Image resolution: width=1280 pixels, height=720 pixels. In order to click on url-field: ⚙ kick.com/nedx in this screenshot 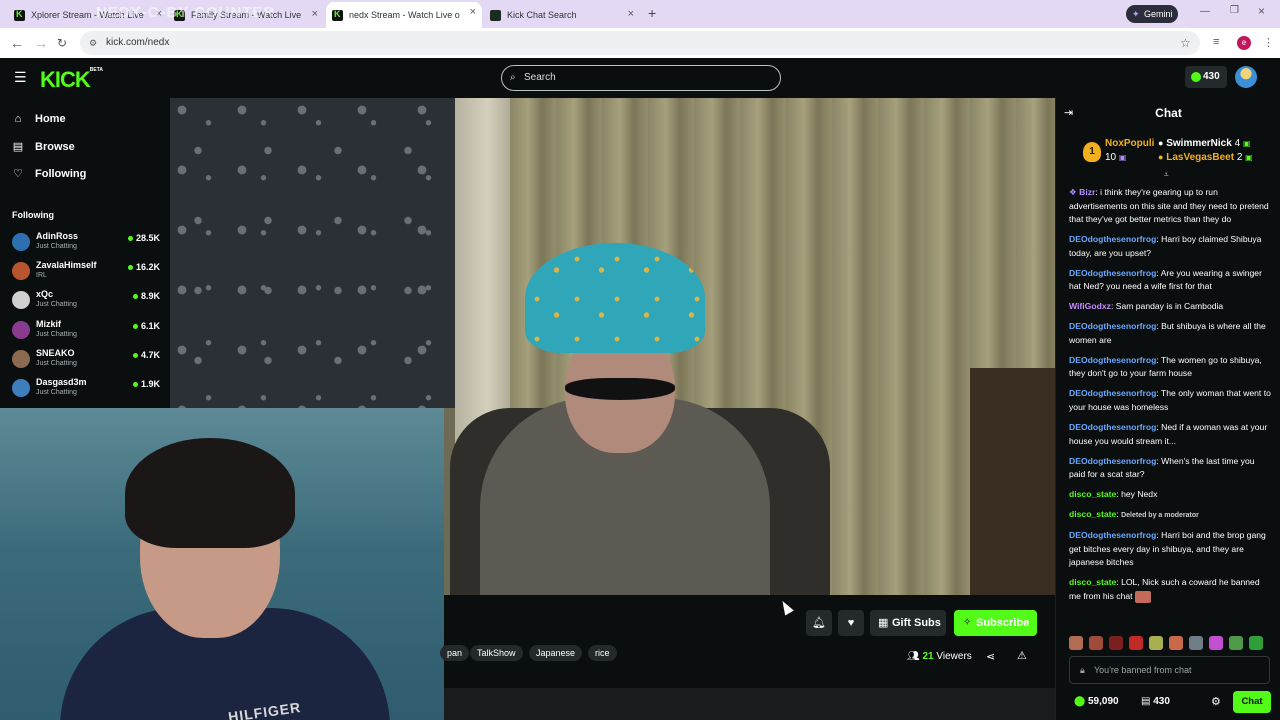, I will do `click(640, 43)`.